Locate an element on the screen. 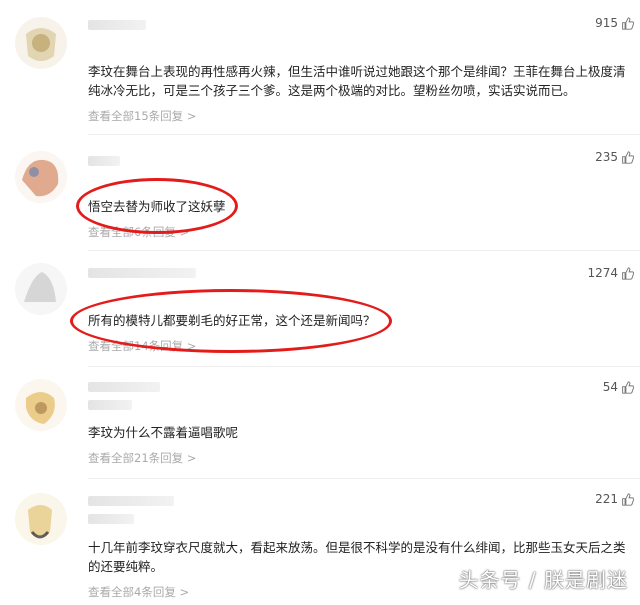  like-count-value: 54 is located at coordinates (610, 387).